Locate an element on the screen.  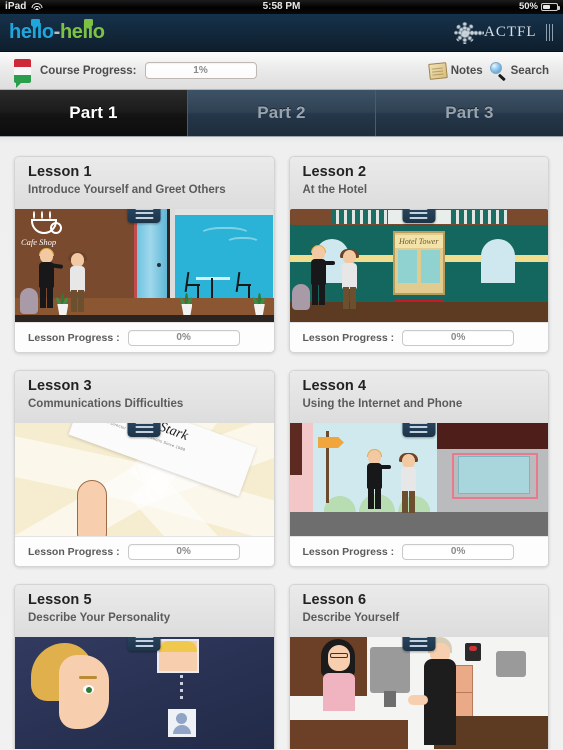
scene-coffee-shop-exterior: Cafe Shop is located at coordinates (144, 265).